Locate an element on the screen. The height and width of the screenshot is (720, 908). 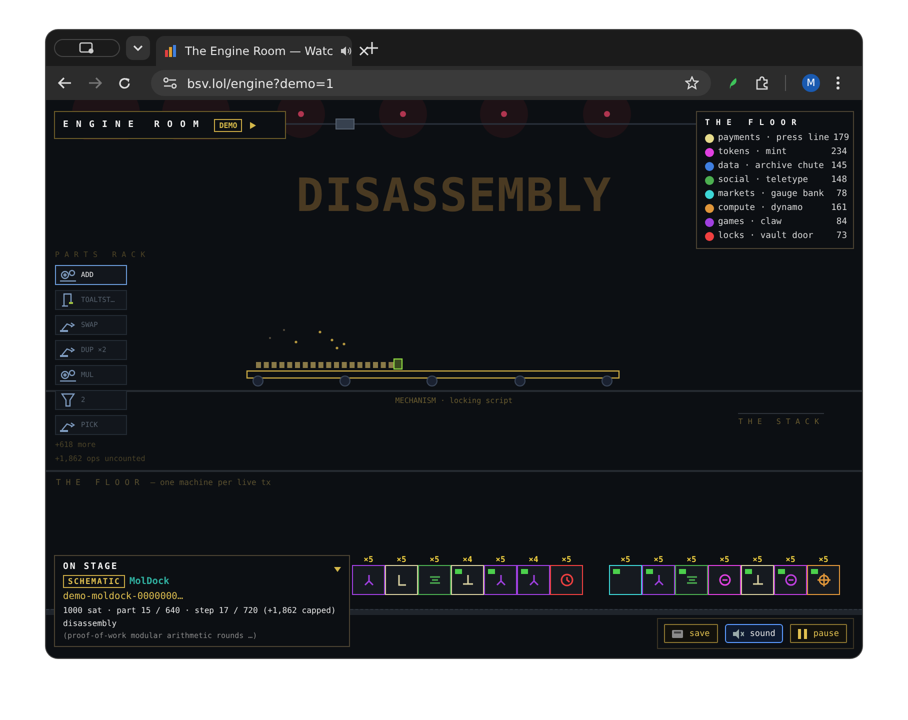
control-button: sound is located at coordinates (754, 633).